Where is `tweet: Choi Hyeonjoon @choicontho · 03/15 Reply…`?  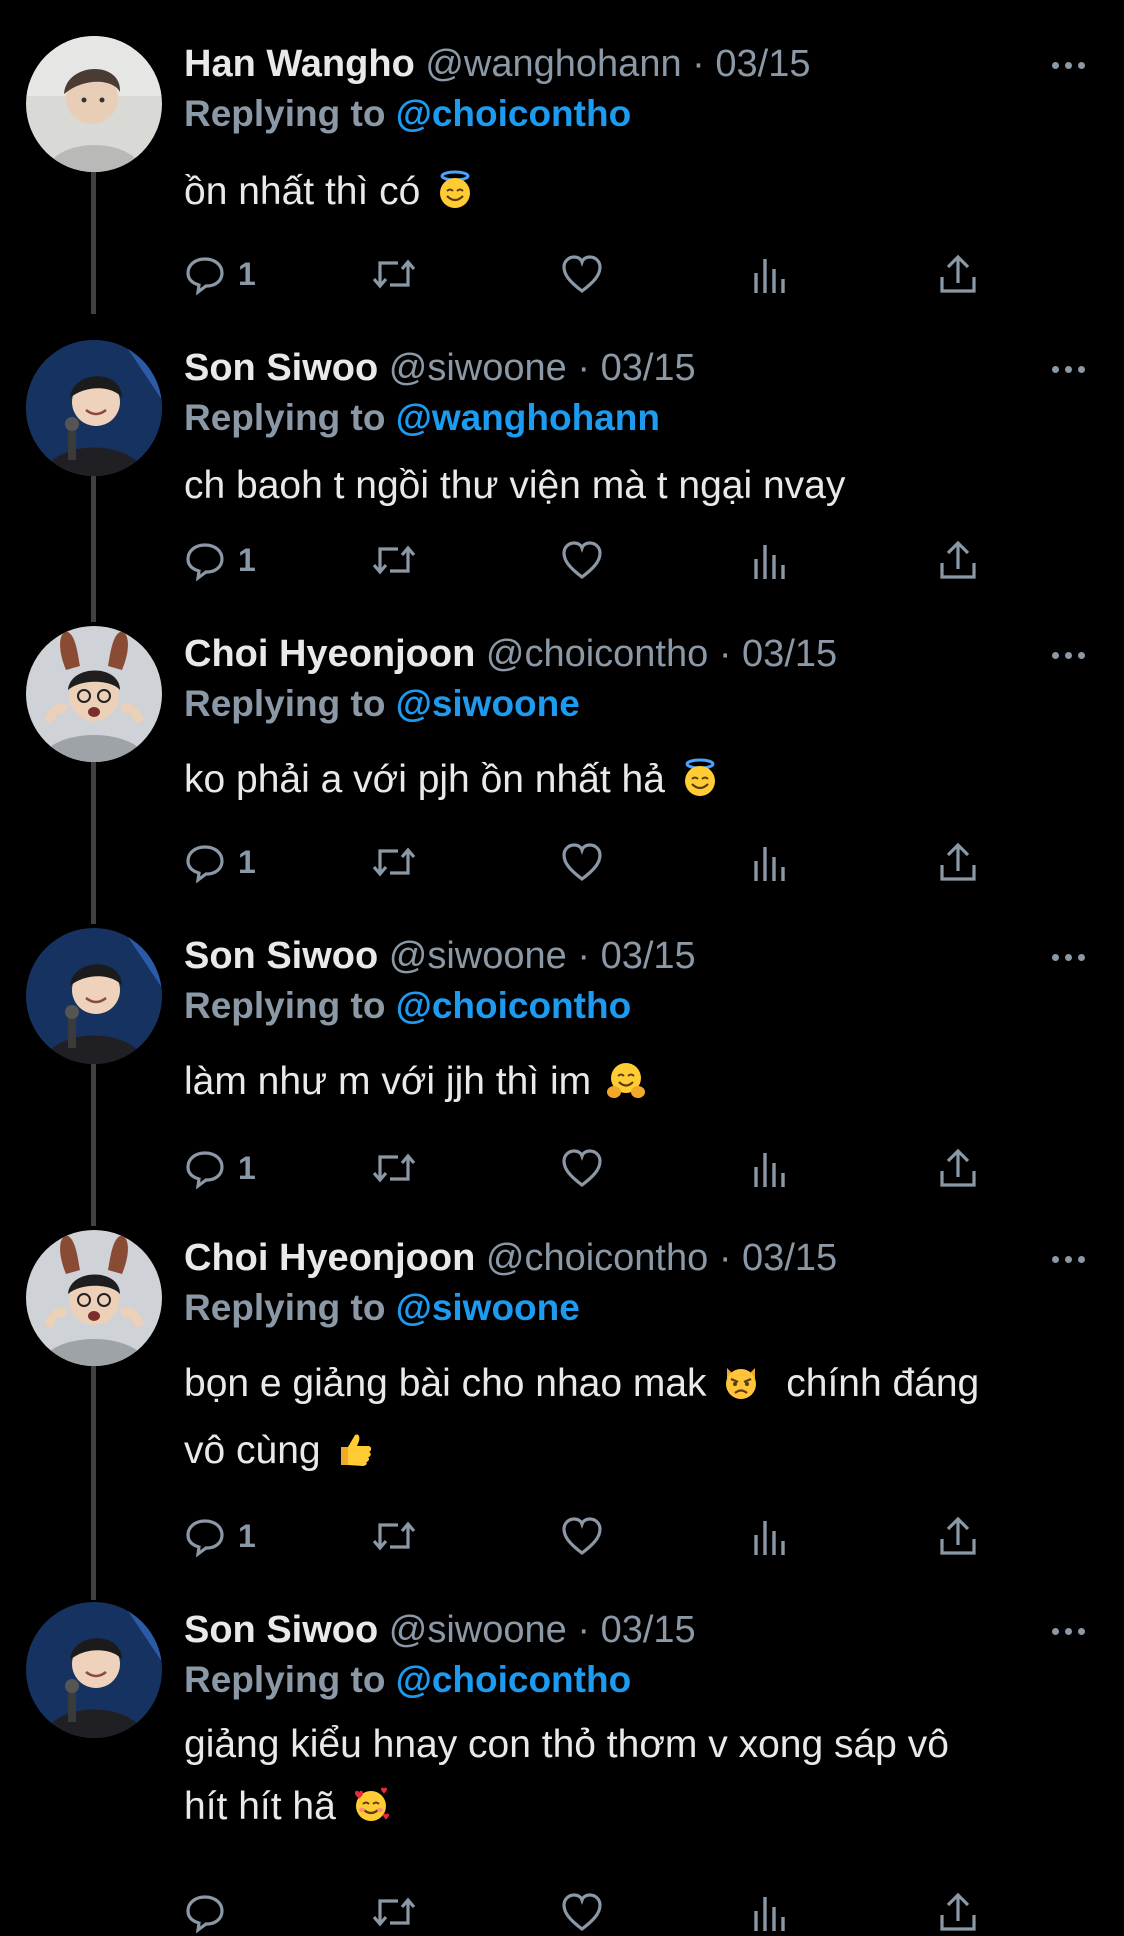 tweet: Choi Hyeonjoon @choicontho · 03/15 Reply… is located at coordinates (562, 766).